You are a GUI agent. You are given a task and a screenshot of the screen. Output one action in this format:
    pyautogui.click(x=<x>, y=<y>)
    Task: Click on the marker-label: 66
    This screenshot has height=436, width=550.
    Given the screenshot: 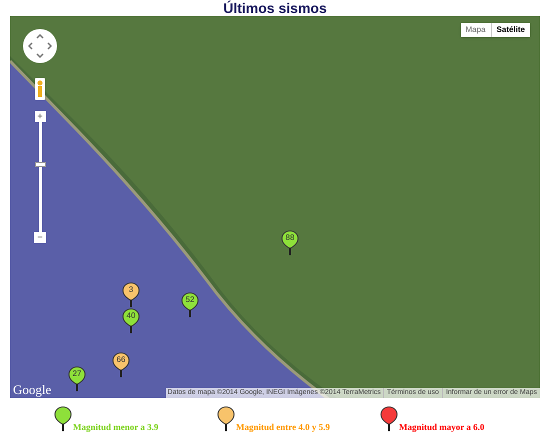 What is the action you would take?
    pyautogui.click(x=121, y=360)
    